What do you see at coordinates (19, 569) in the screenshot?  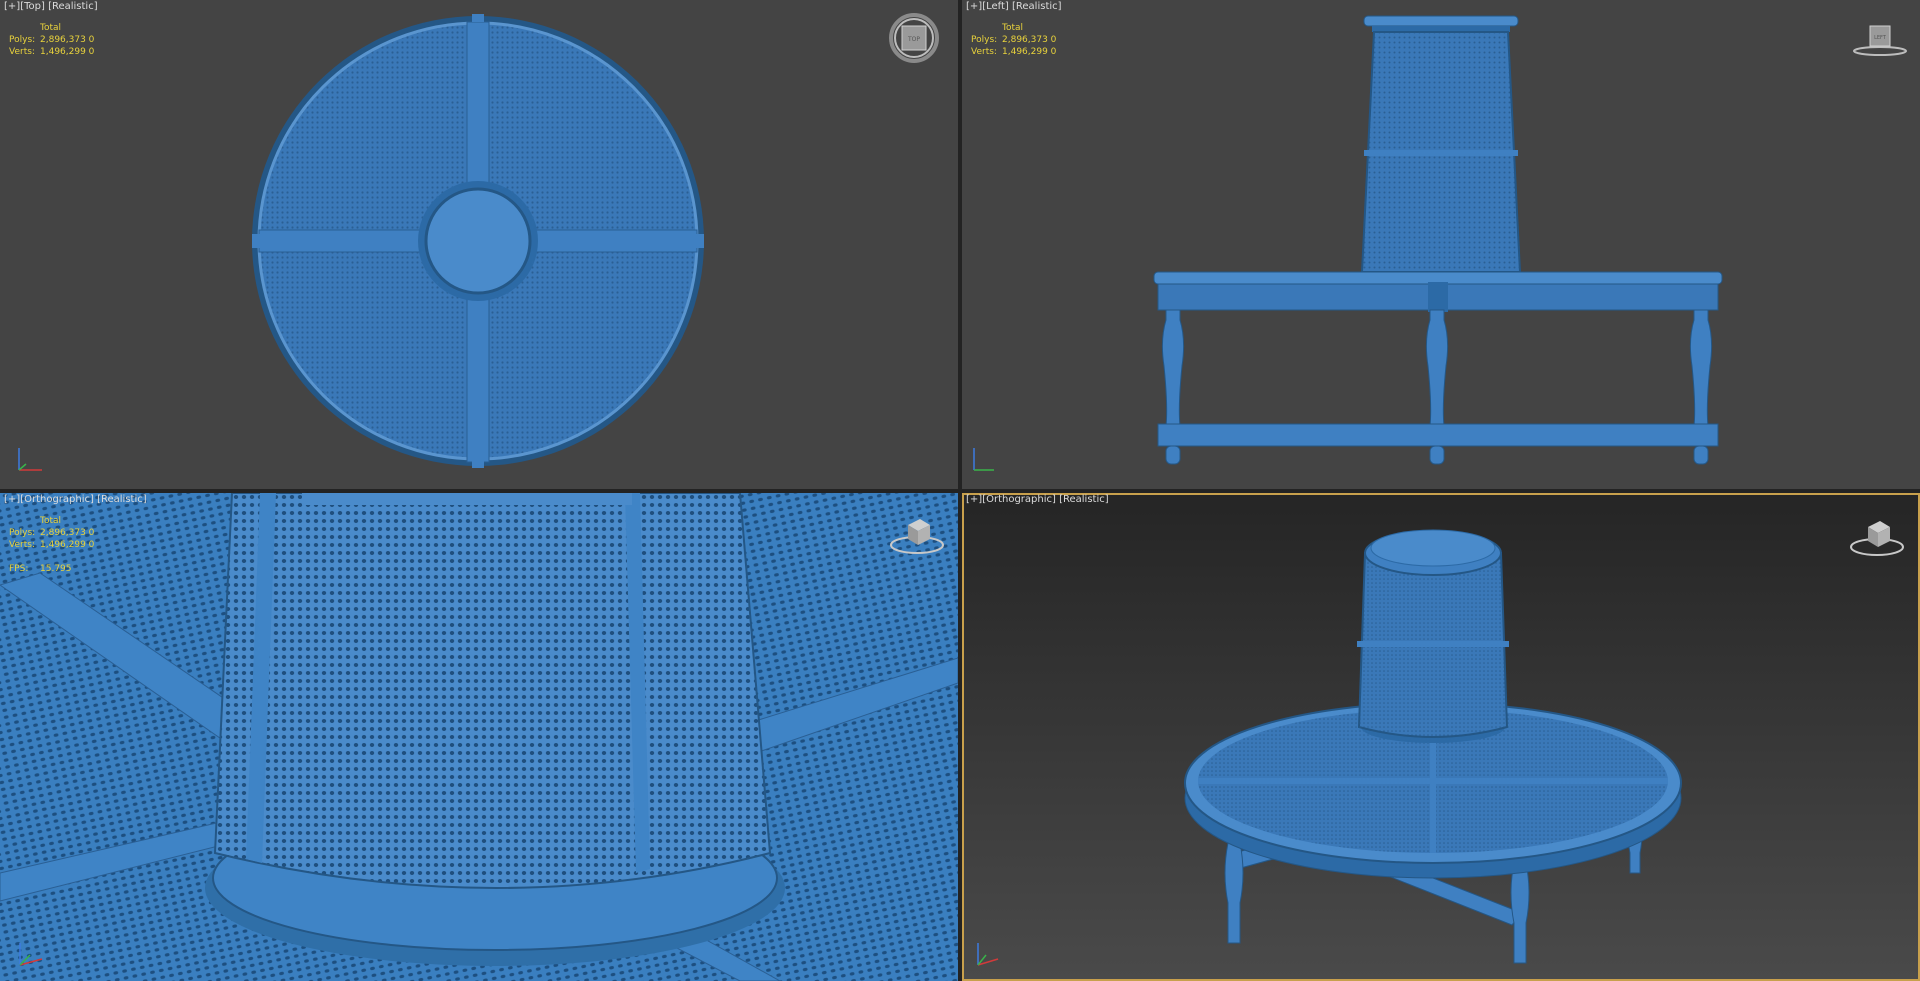 I see `stats-fps-label: FPS:` at bounding box center [19, 569].